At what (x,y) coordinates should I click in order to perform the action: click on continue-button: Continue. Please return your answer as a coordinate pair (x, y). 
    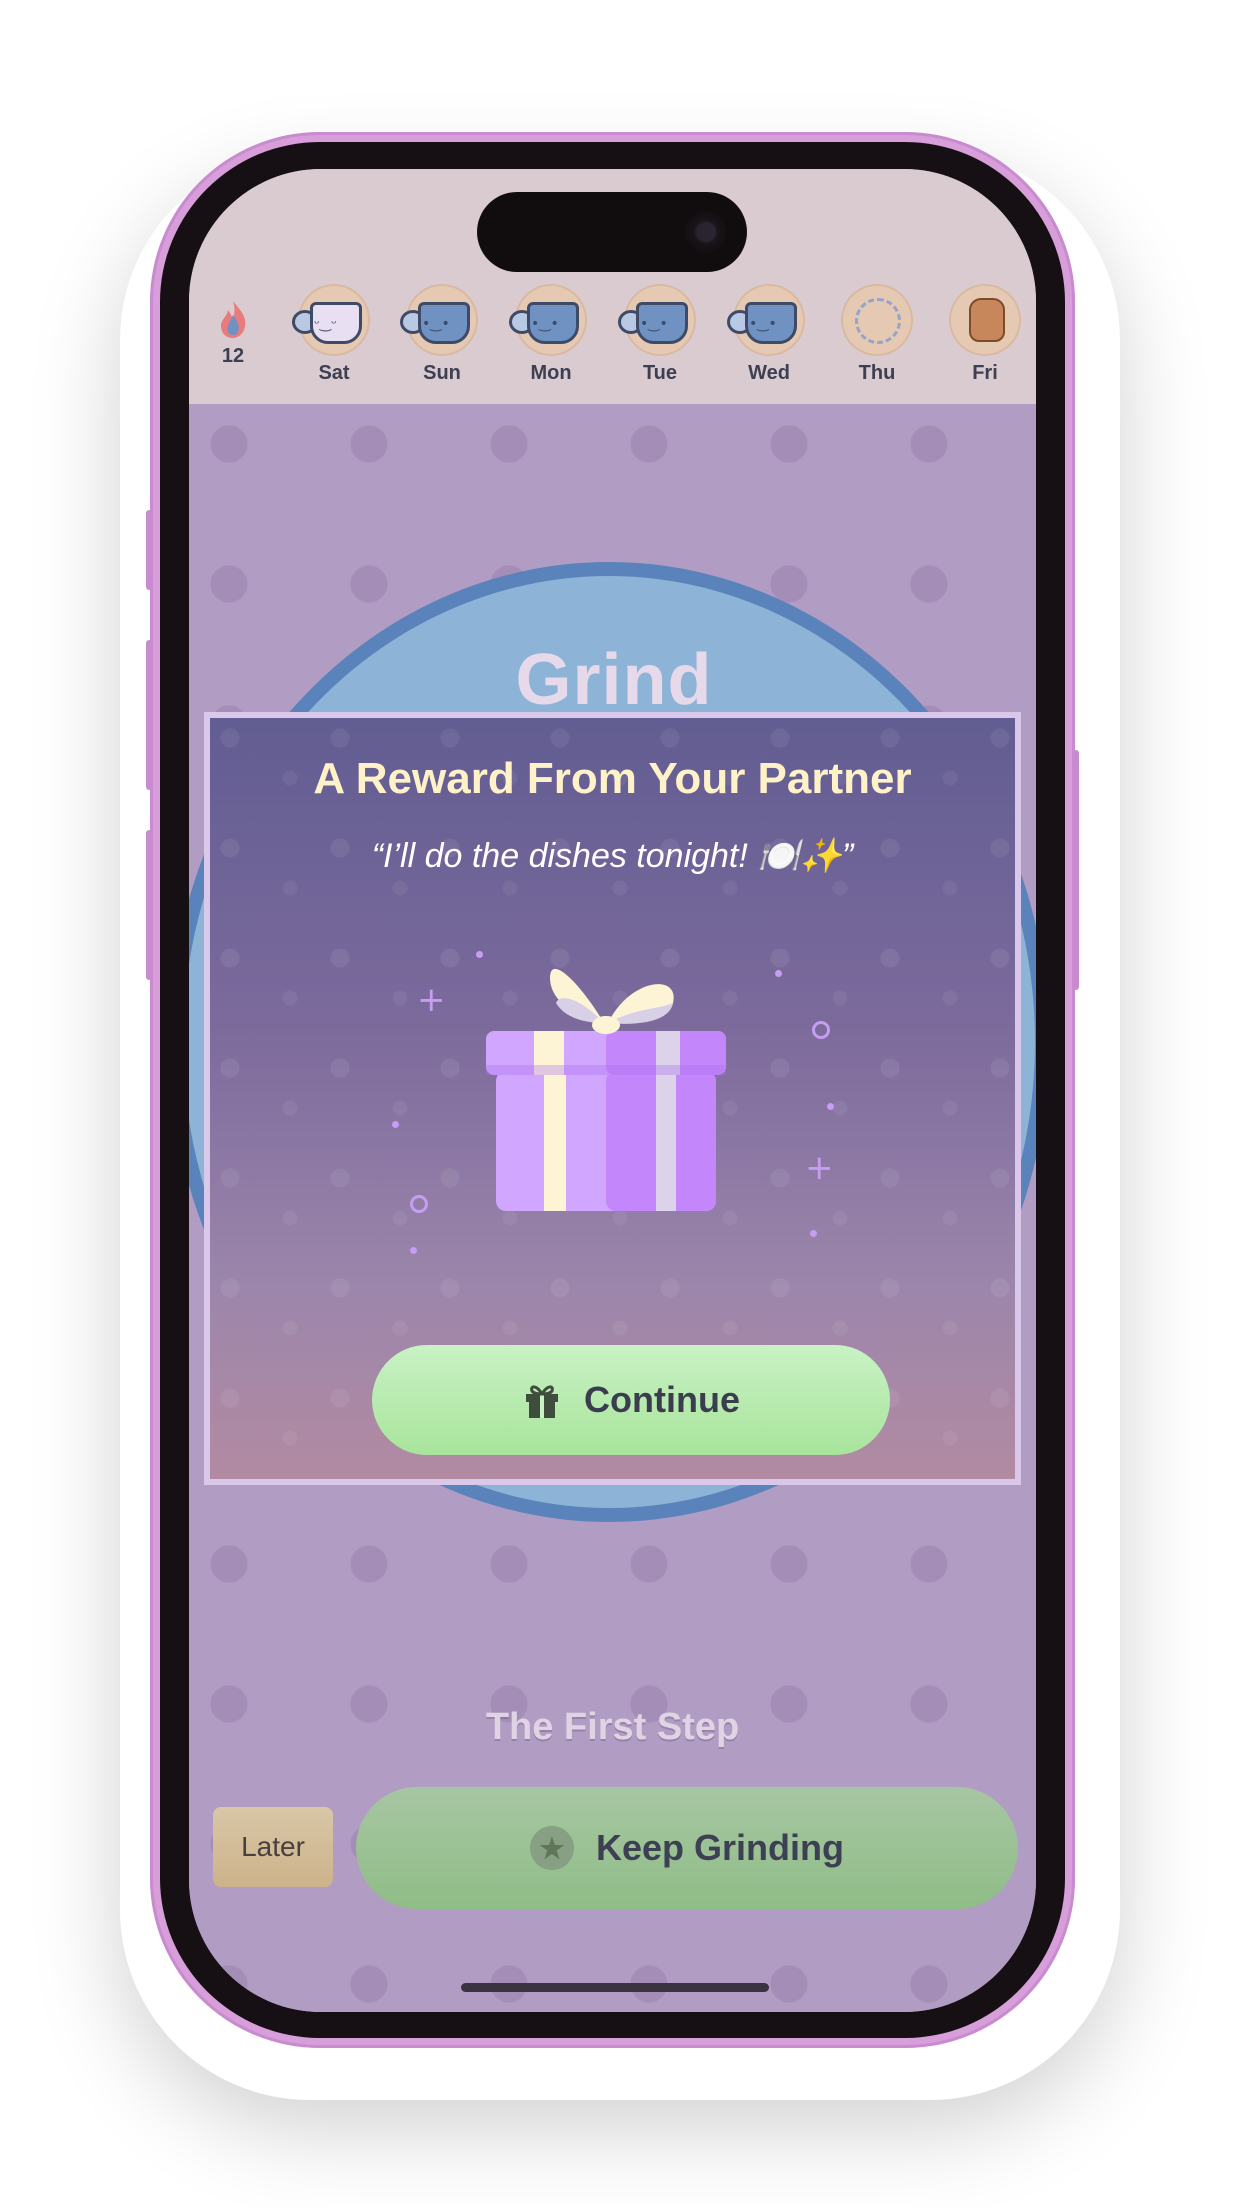
    Looking at the image, I should click on (631, 1400).